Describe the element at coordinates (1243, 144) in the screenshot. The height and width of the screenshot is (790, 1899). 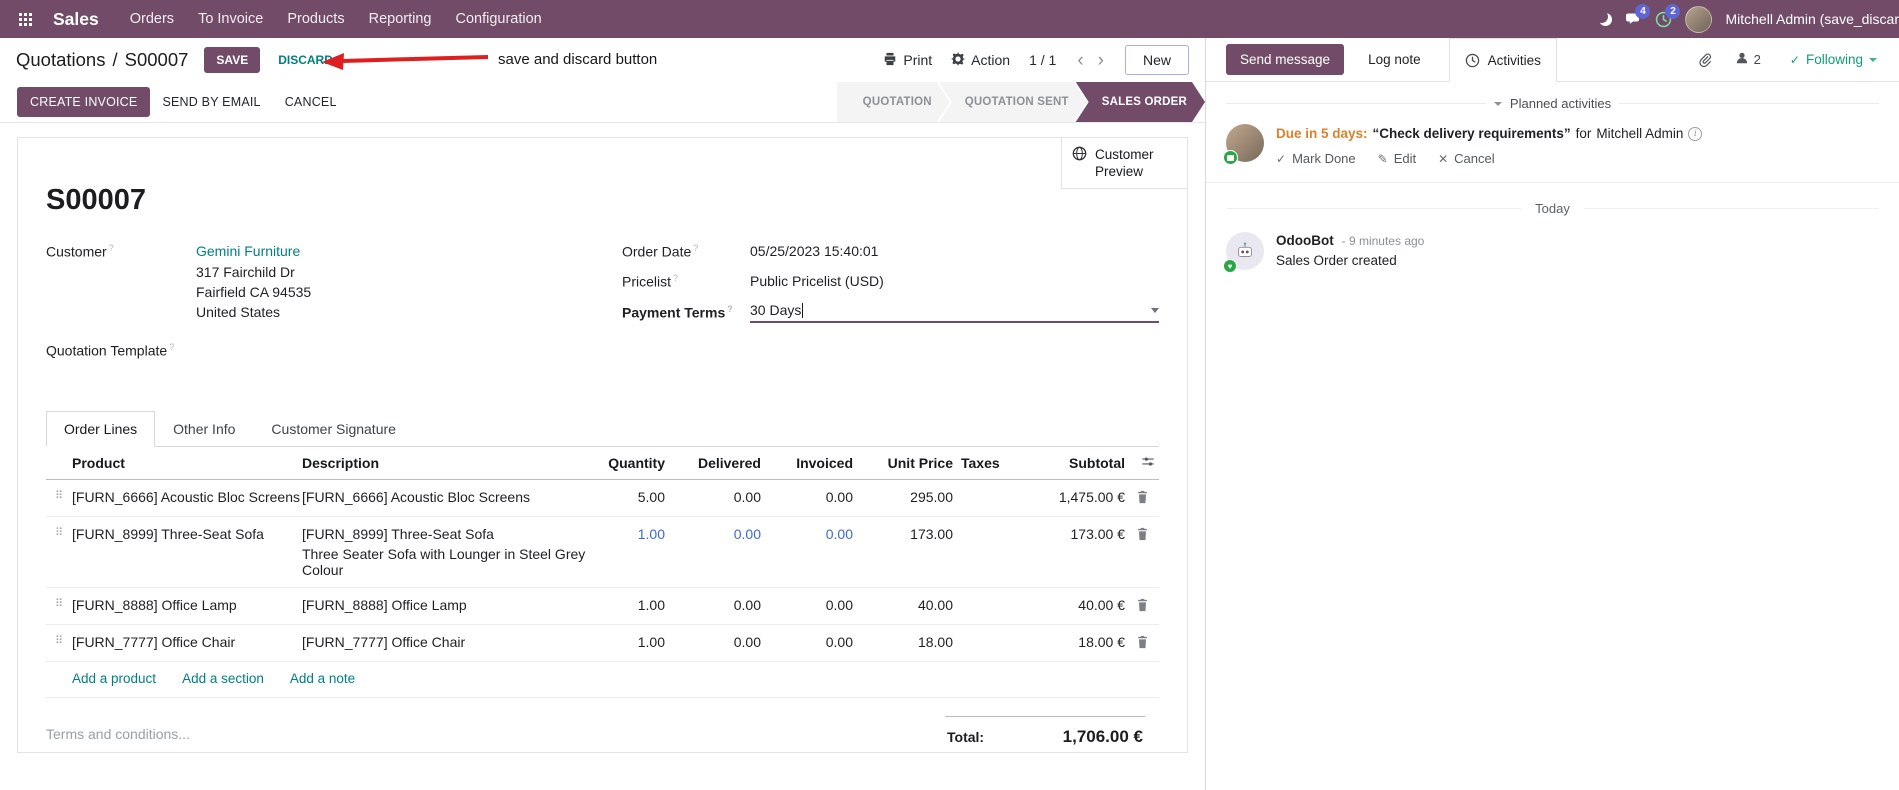
I see `activity-avatar` at that location.